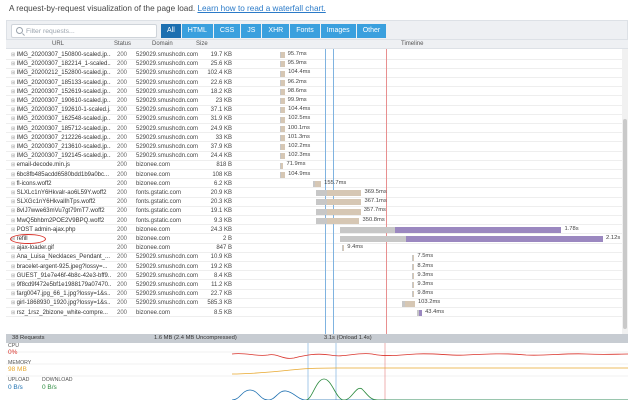 This screenshot has height=400, width=640. I want to click on table-scrollbar, so click(625, 191).